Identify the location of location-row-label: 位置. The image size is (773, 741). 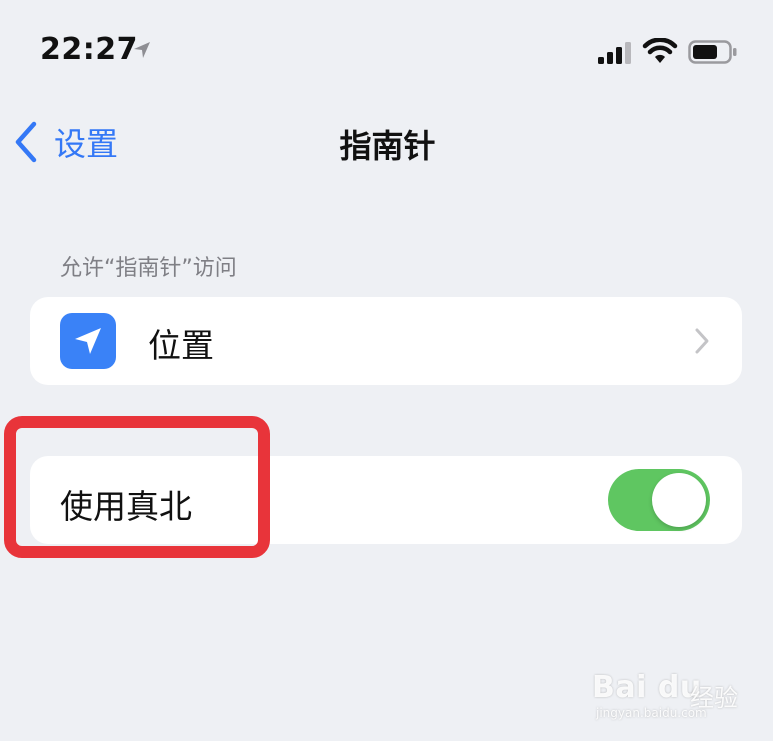
(181, 345).